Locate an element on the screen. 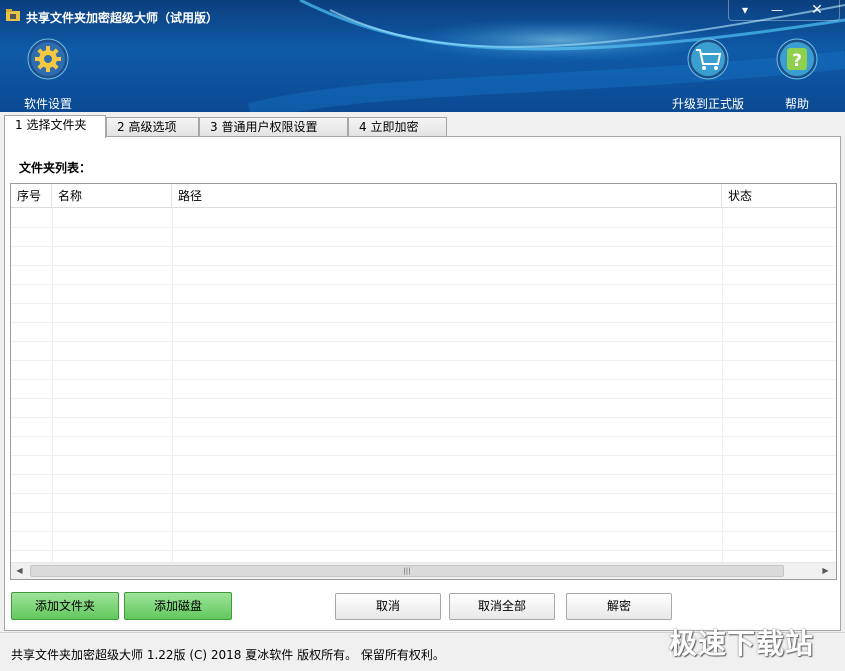 The image size is (845, 671). cancel-button: 取消 is located at coordinates (388, 606).